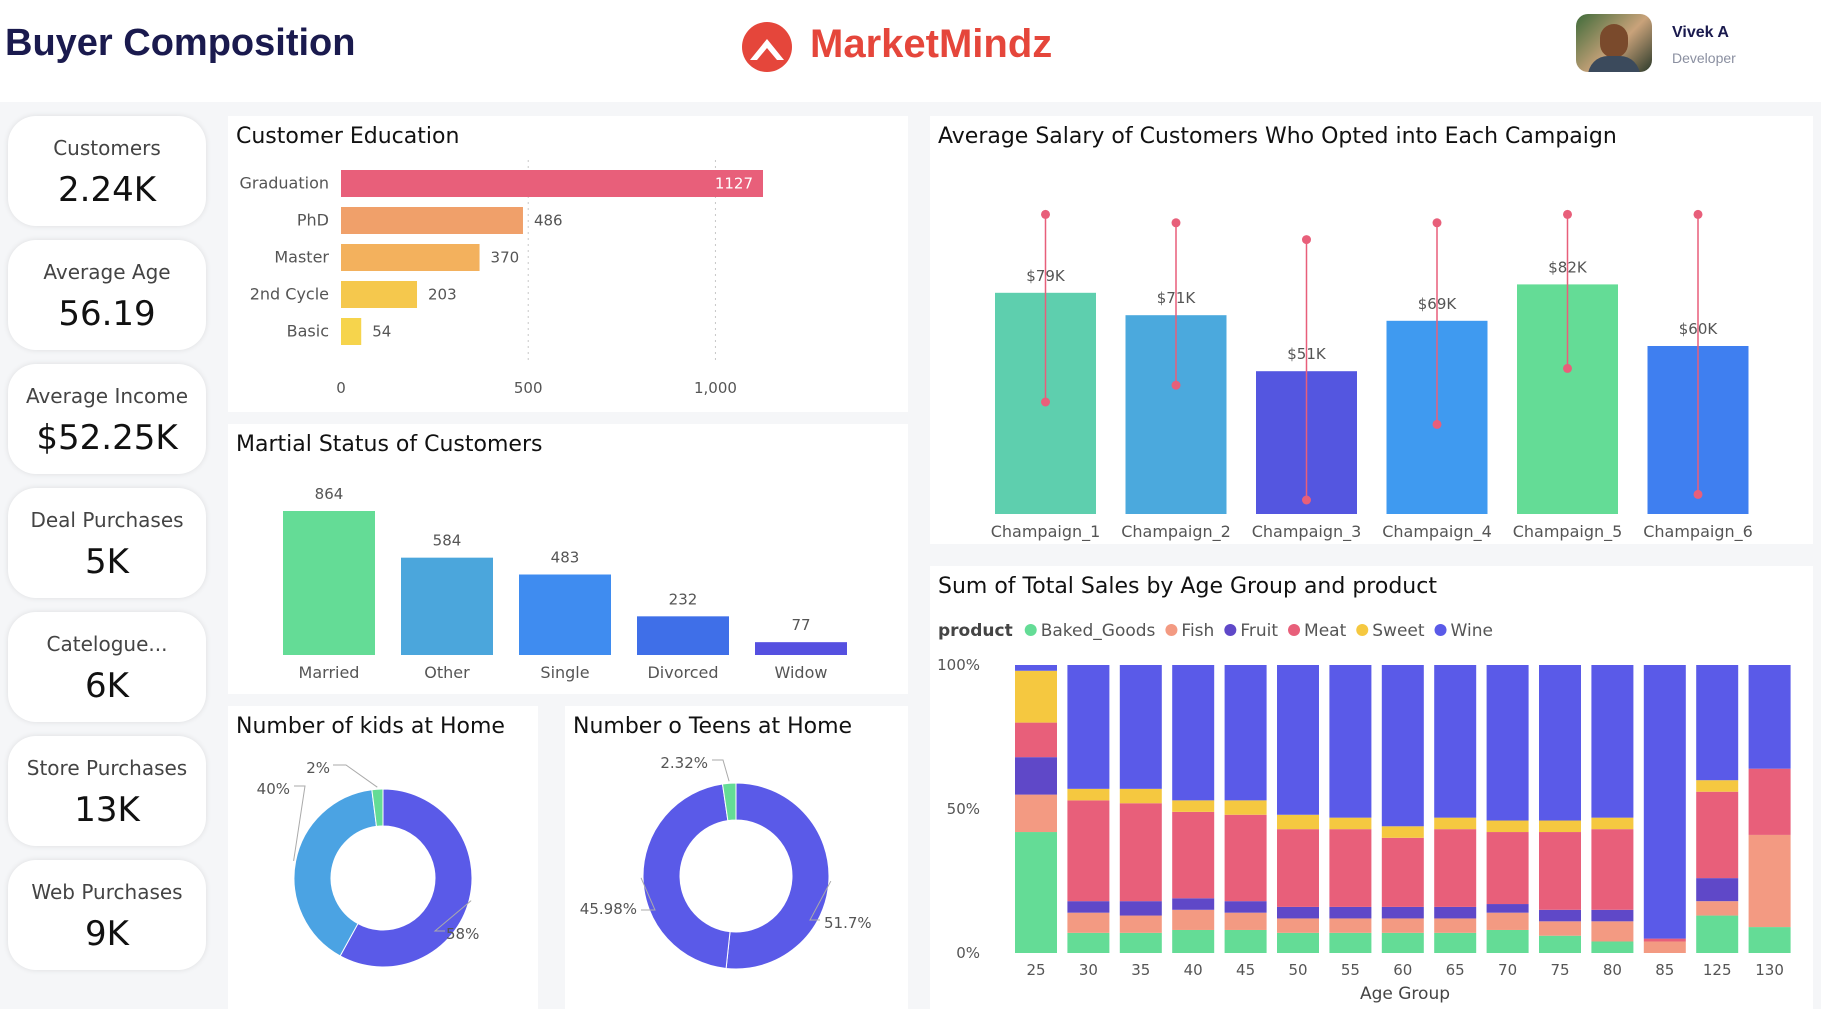  I want to click on kpi-card-average-age: Average Age 56.19, so click(107, 295).